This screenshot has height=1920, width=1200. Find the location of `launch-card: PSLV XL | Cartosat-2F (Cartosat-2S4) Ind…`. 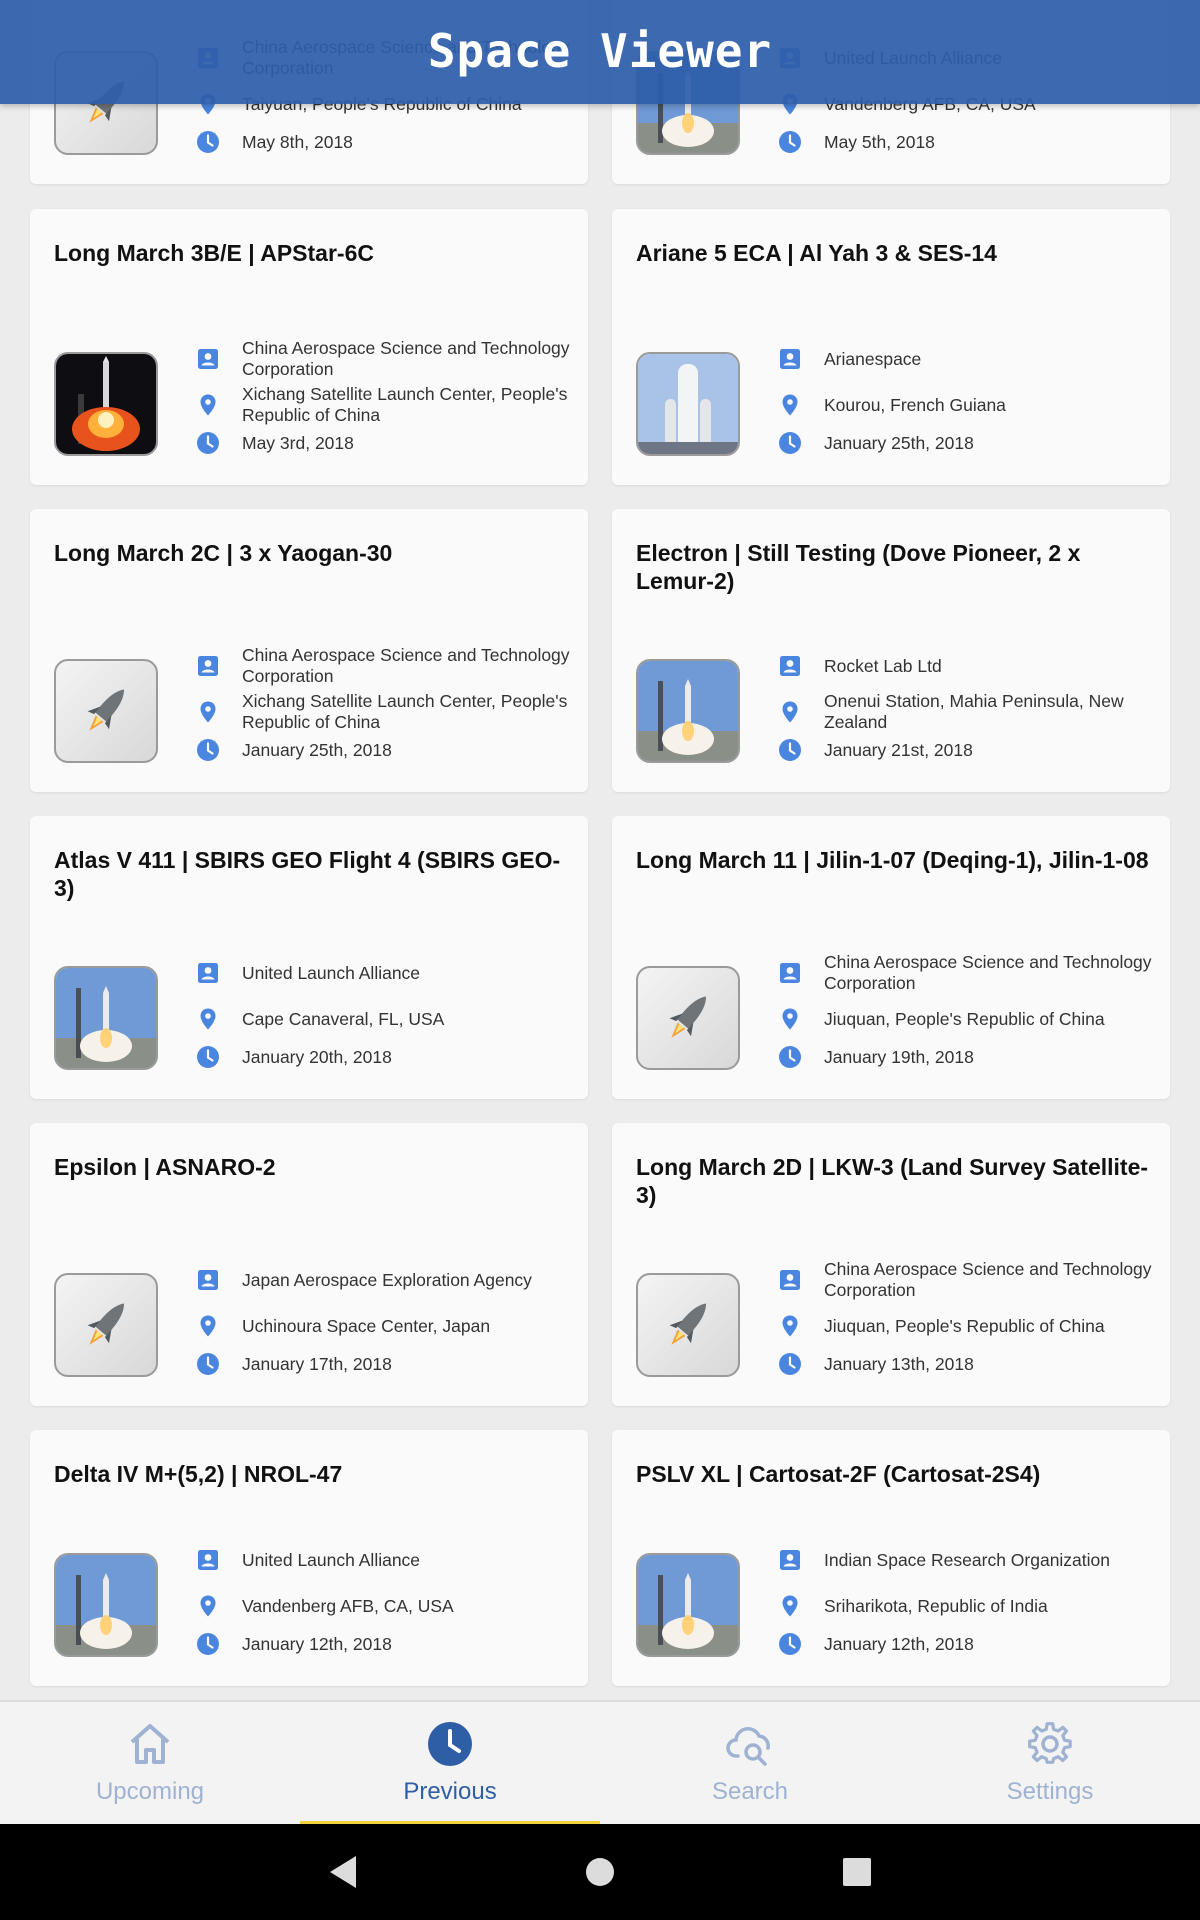

launch-card: PSLV XL | Cartosat-2F (Cartosat-2S4) Ind… is located at coordinates (891, 1558).